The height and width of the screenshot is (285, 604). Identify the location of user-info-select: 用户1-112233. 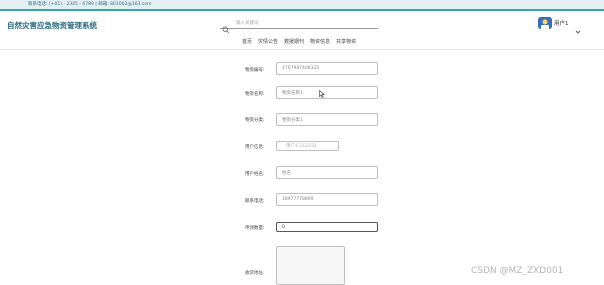
(307, 146).